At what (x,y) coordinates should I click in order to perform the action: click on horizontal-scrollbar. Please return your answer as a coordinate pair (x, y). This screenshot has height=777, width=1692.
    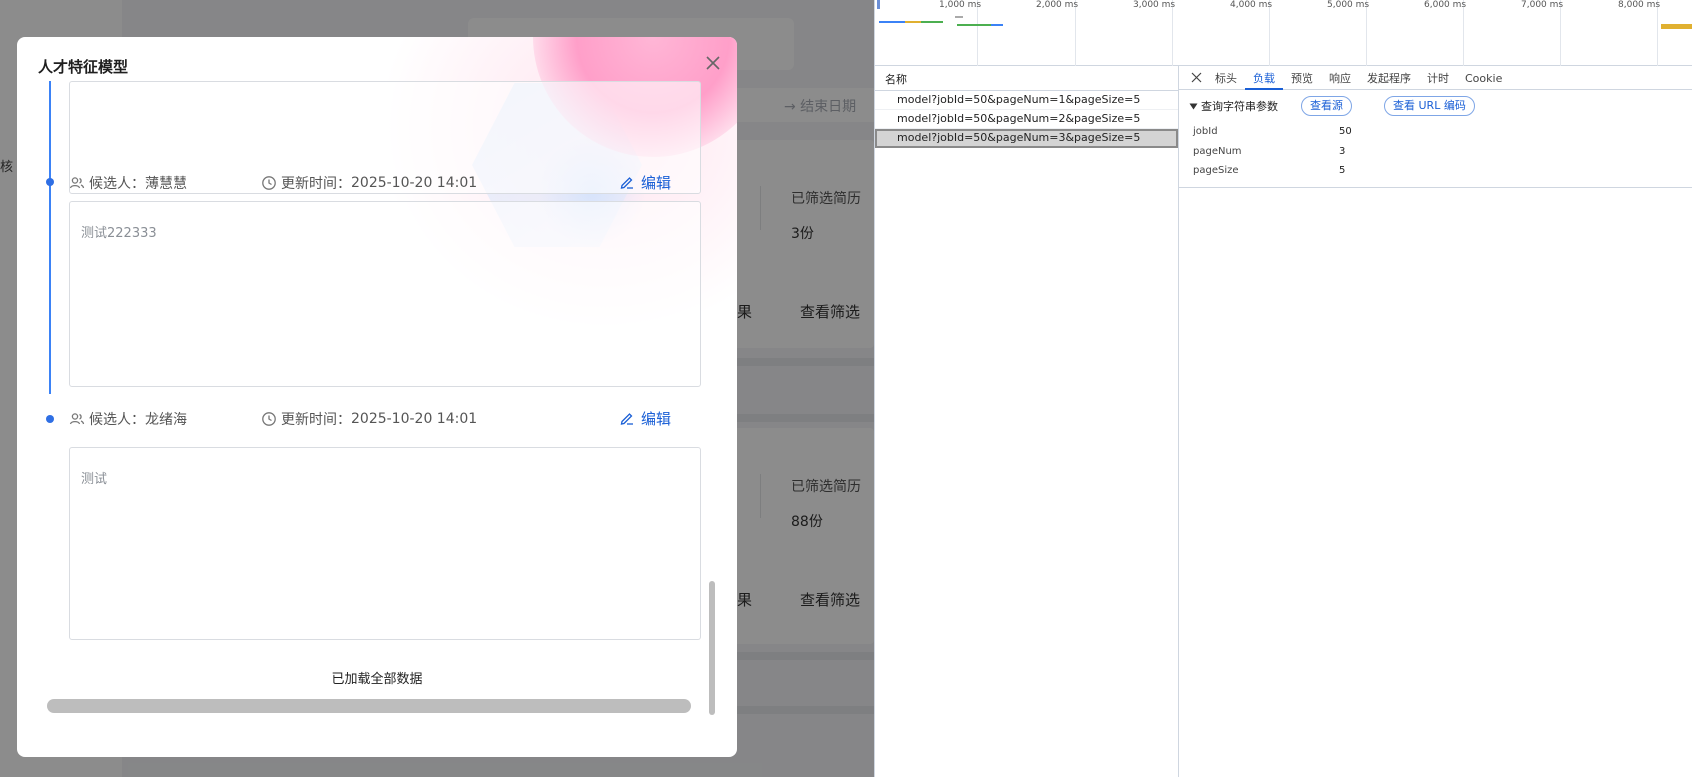
    Looking at the image, I should click on (369, 706).